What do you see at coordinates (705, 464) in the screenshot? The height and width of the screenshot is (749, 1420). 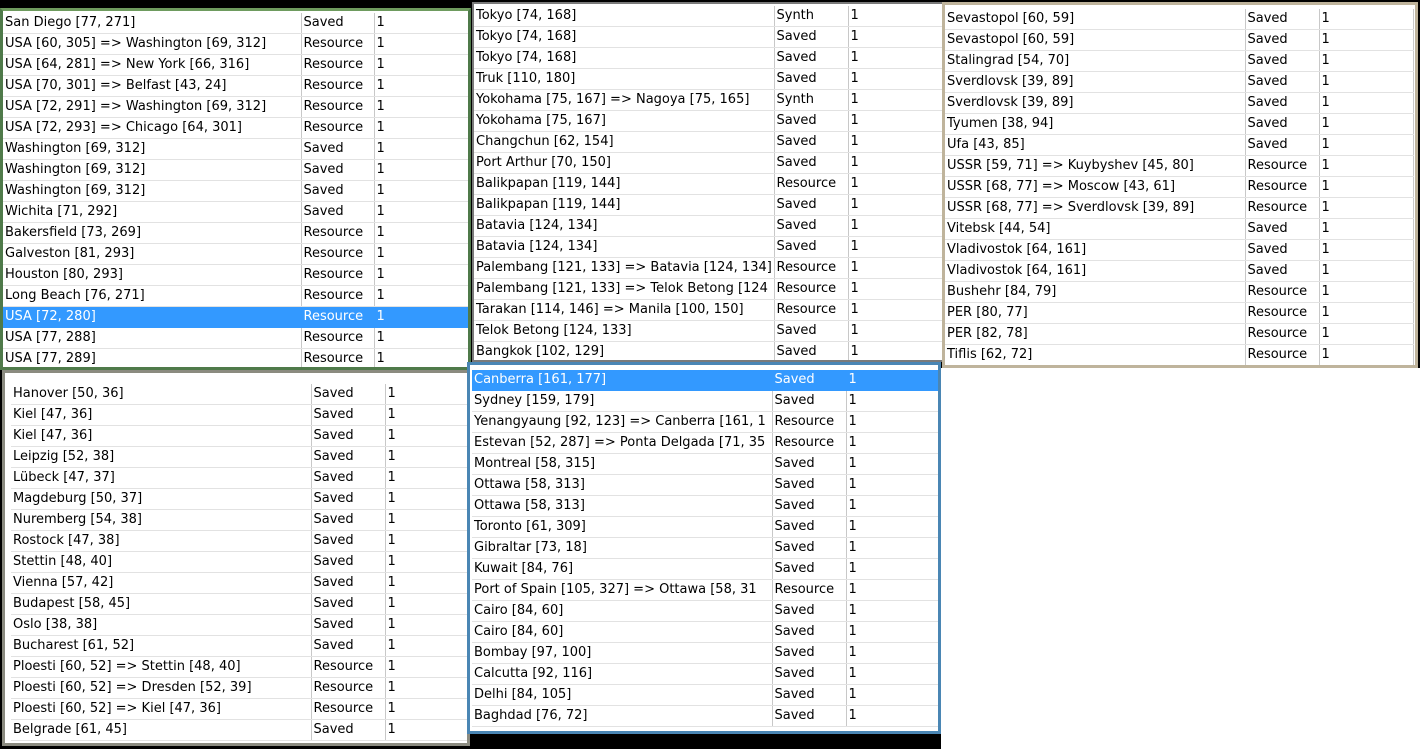 I see `table-row: Montreal [58, 315] Saved 1` at bounding box center [705, 464].